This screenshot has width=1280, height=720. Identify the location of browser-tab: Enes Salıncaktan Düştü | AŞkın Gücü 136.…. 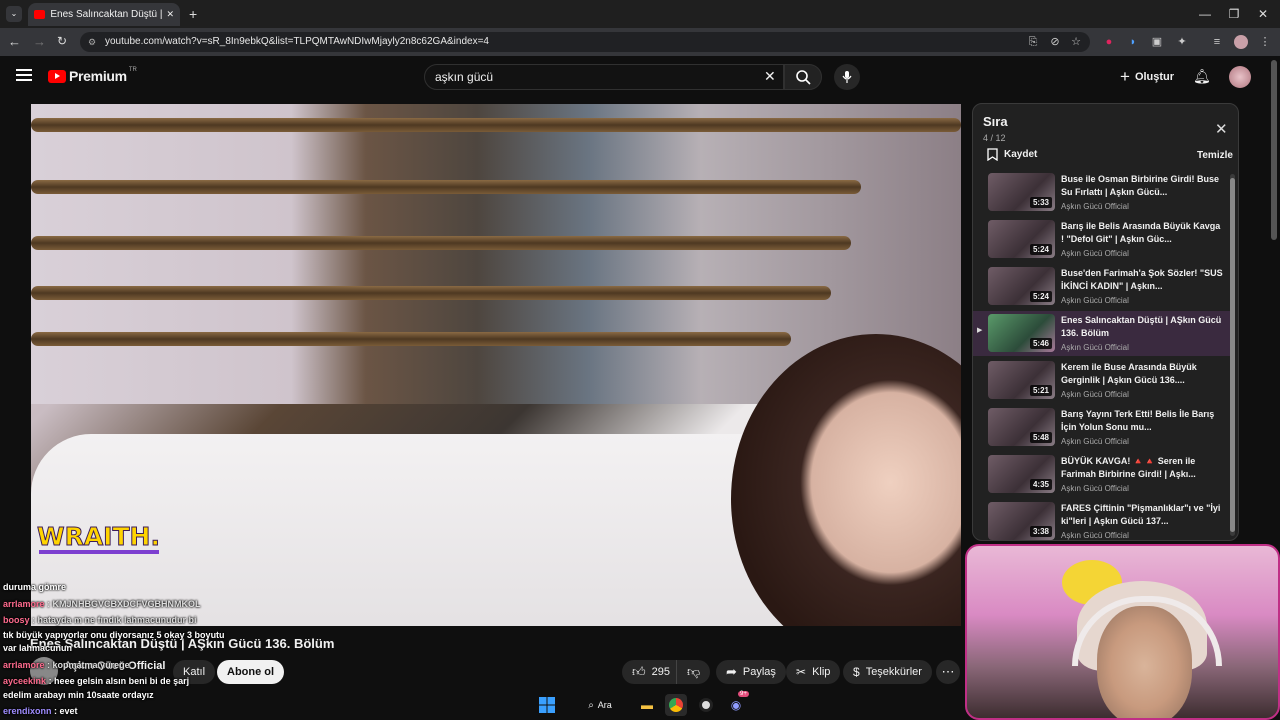
(104, 14).